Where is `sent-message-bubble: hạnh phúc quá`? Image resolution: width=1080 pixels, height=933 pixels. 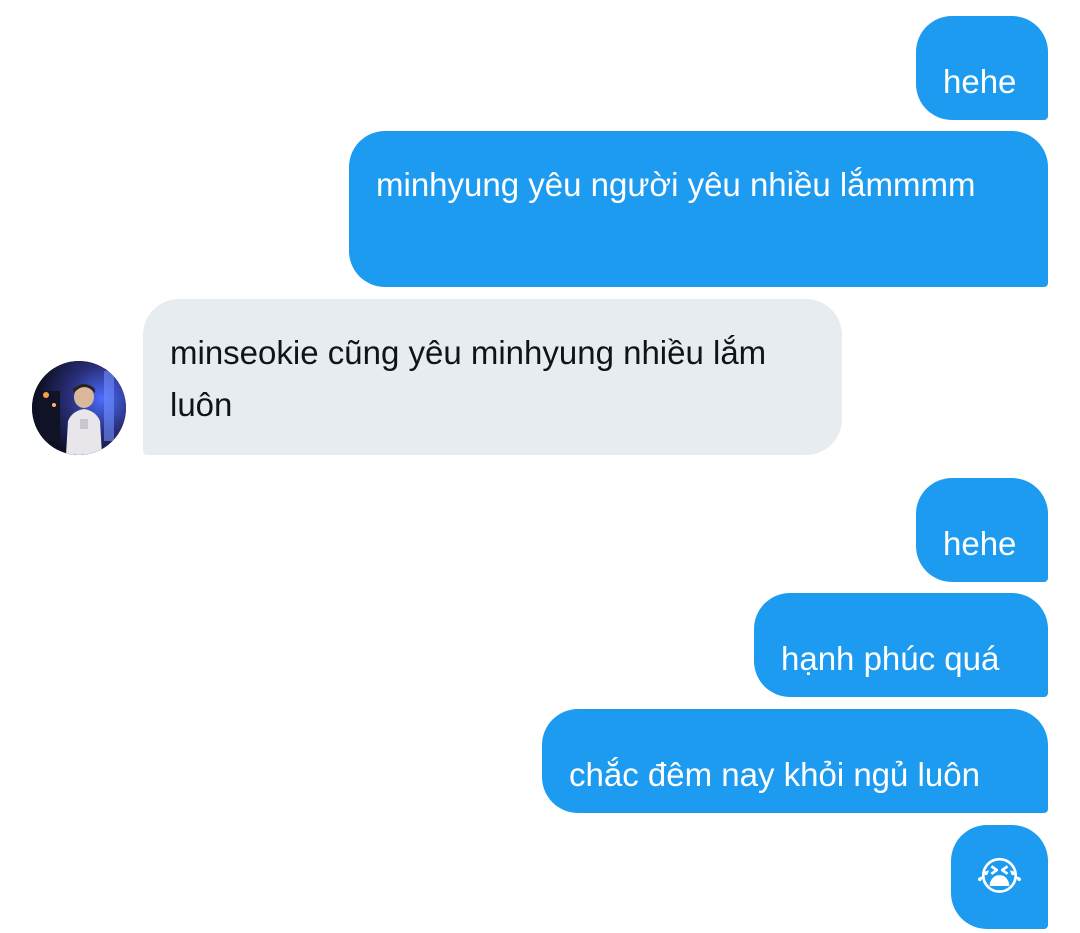
sent-message-bubble: hạnh phúc quá is located at coordinates (901, 645).